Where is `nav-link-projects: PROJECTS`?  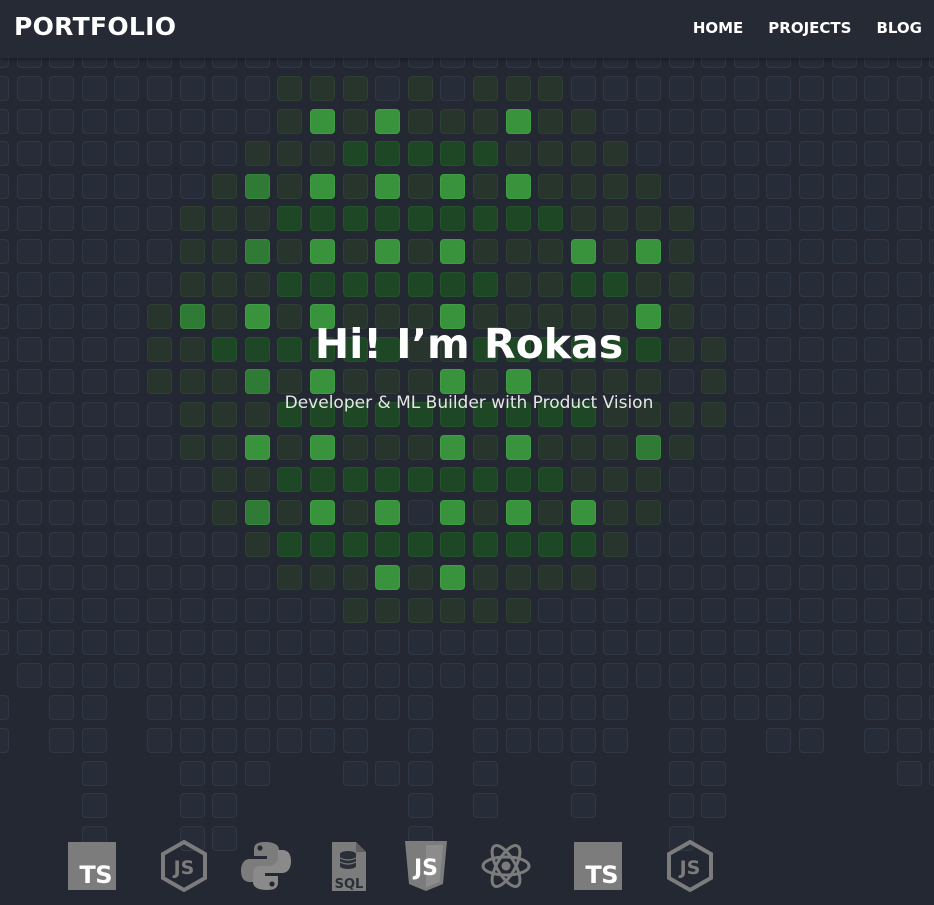
nav-link-projects: PROJECTS is located at coordinates (809, 28).